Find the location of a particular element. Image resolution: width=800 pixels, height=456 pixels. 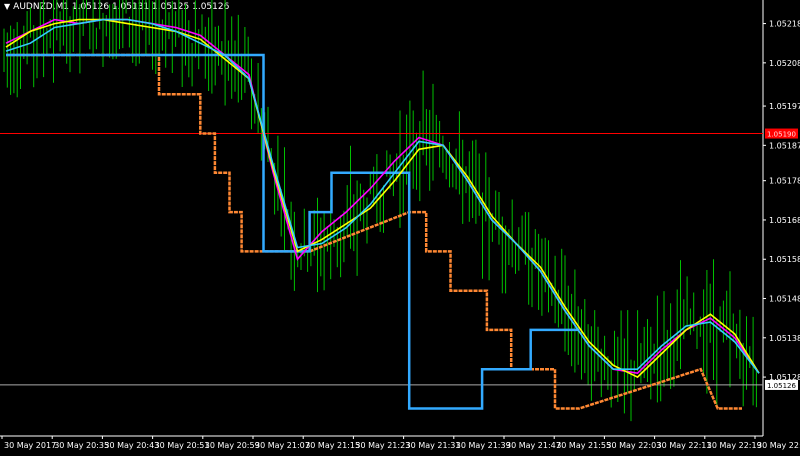

time-tick-label: 30 May 21:39 is located at coordinates (483, 445).